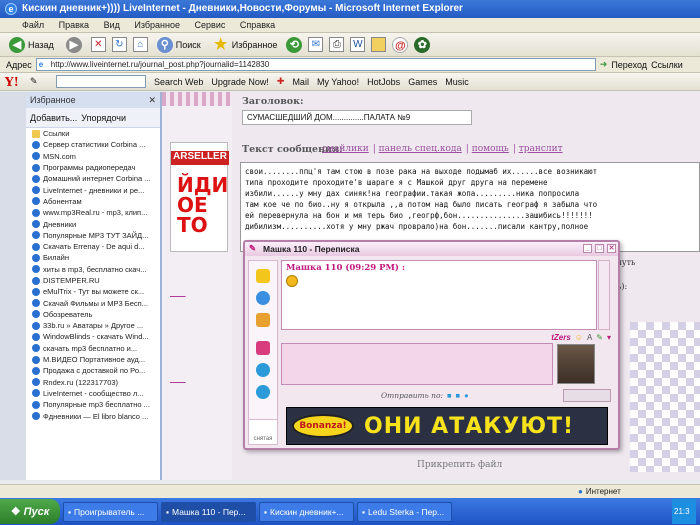  What do you see at coordinates (400, 44) in the screenshot?
I see `at-icon: @` at bounding box center [400, 44].